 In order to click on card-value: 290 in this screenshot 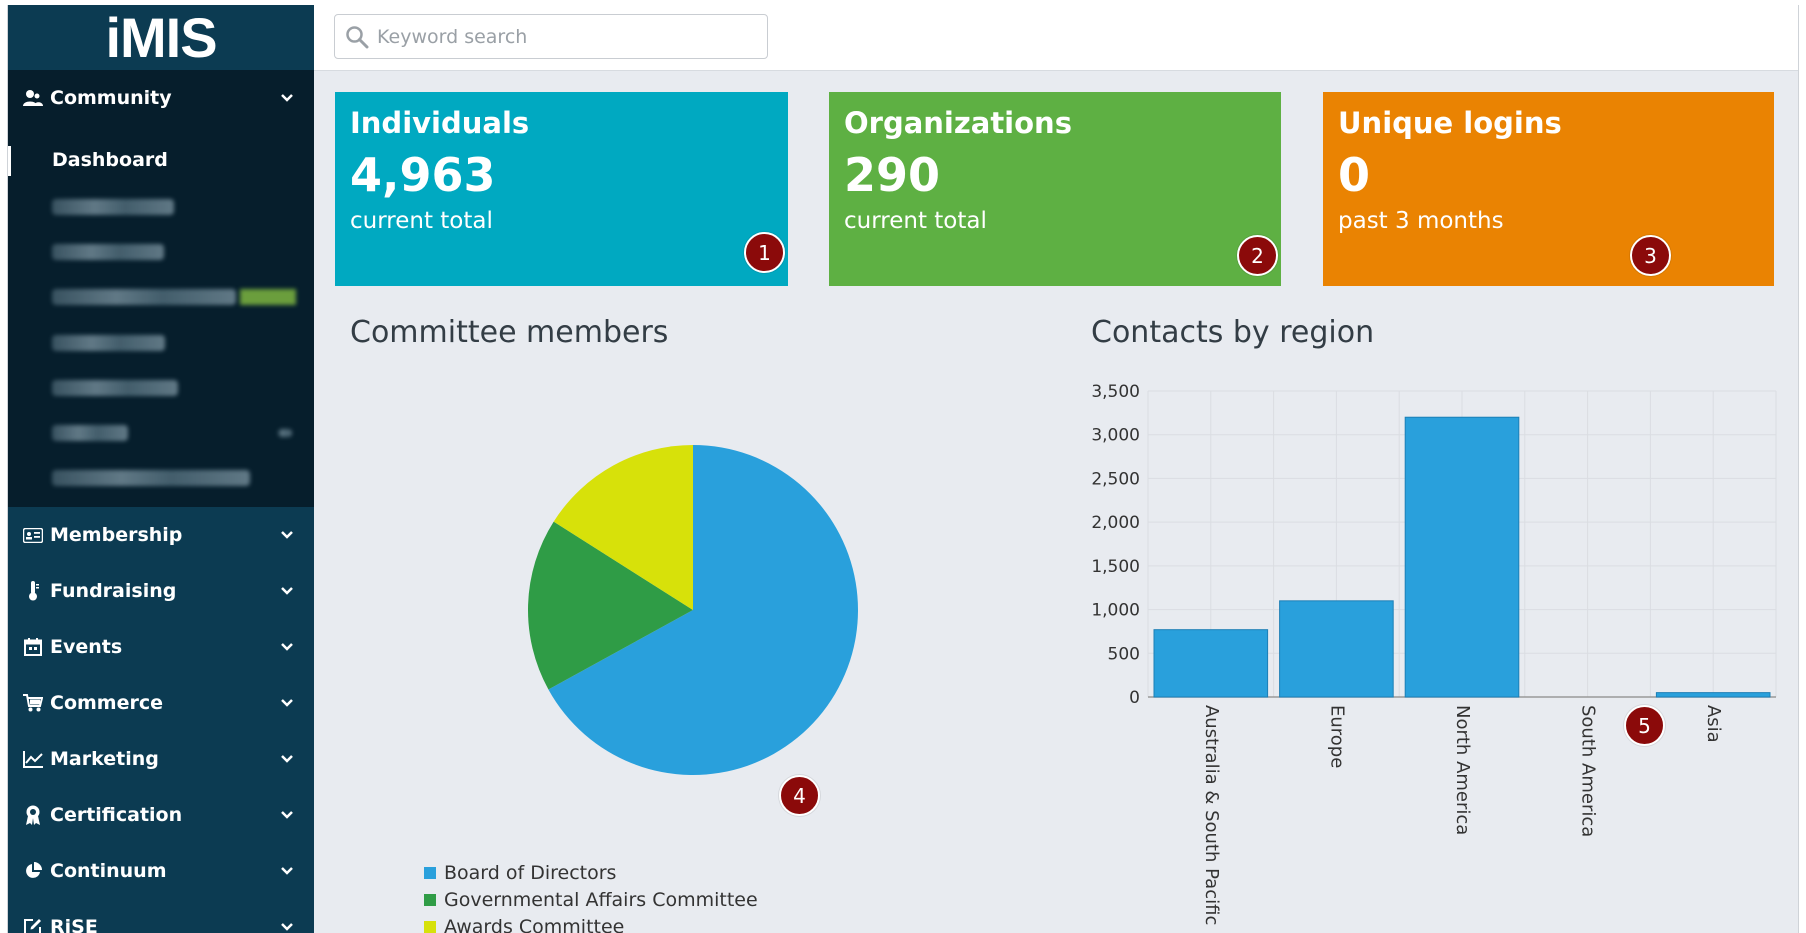, I will do `click(892, 175)`.